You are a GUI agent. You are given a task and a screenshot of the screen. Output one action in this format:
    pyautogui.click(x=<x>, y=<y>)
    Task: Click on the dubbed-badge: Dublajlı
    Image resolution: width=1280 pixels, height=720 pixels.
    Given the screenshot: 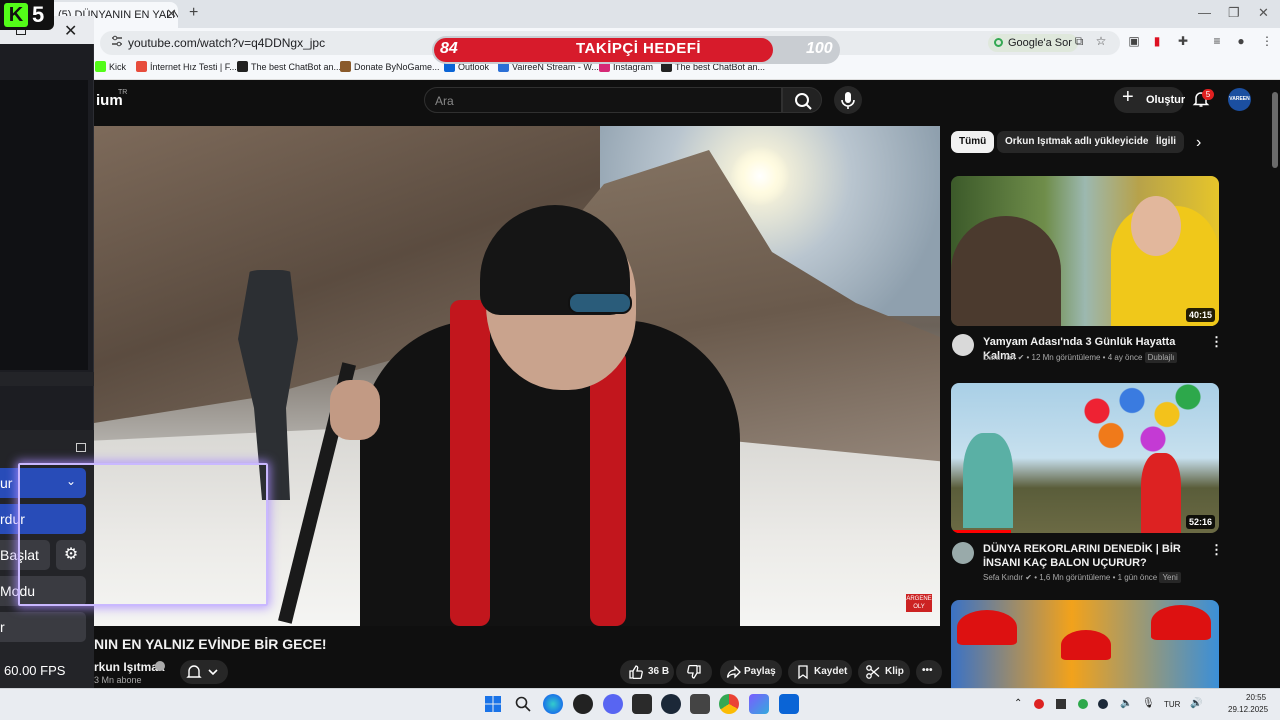 What is the action you would take?
    pyautogui.click(x=1161, y=357)
    